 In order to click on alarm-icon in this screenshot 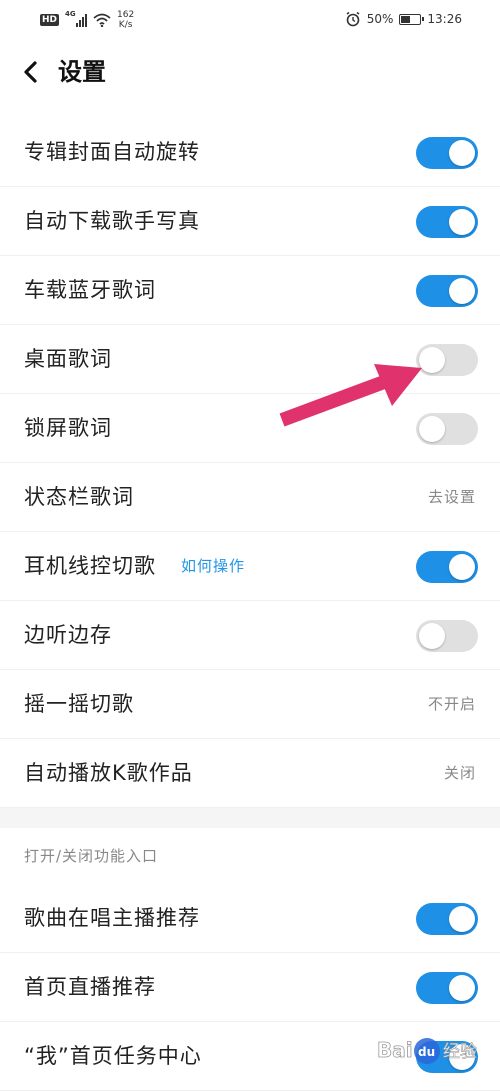, I will do `click(353, 19)`.